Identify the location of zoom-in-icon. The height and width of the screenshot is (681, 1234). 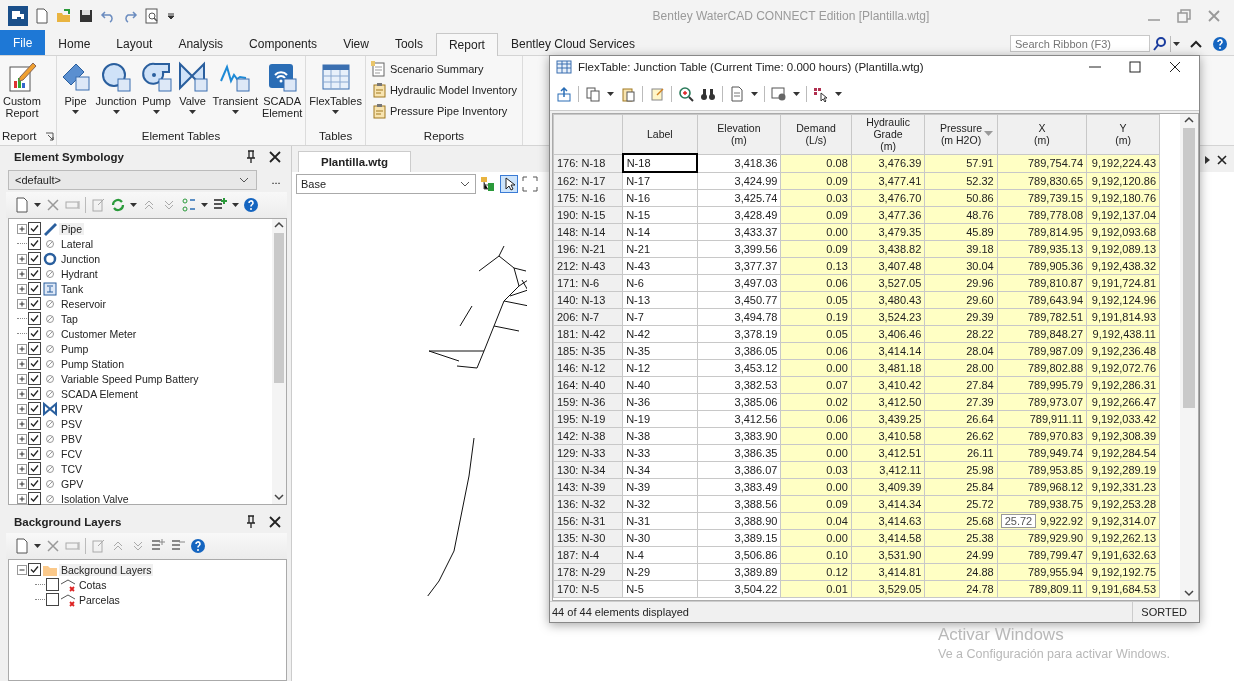
(686, 94).